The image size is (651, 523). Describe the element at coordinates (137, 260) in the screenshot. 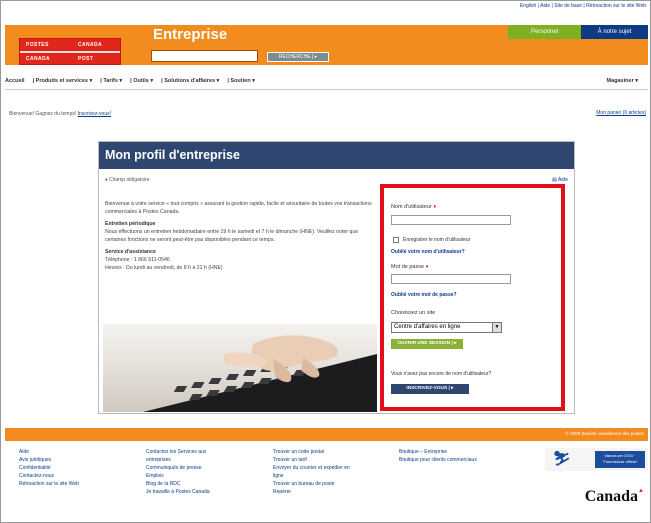

I see `support-phone: Téléphone : 1 866 511-0546` at that location.